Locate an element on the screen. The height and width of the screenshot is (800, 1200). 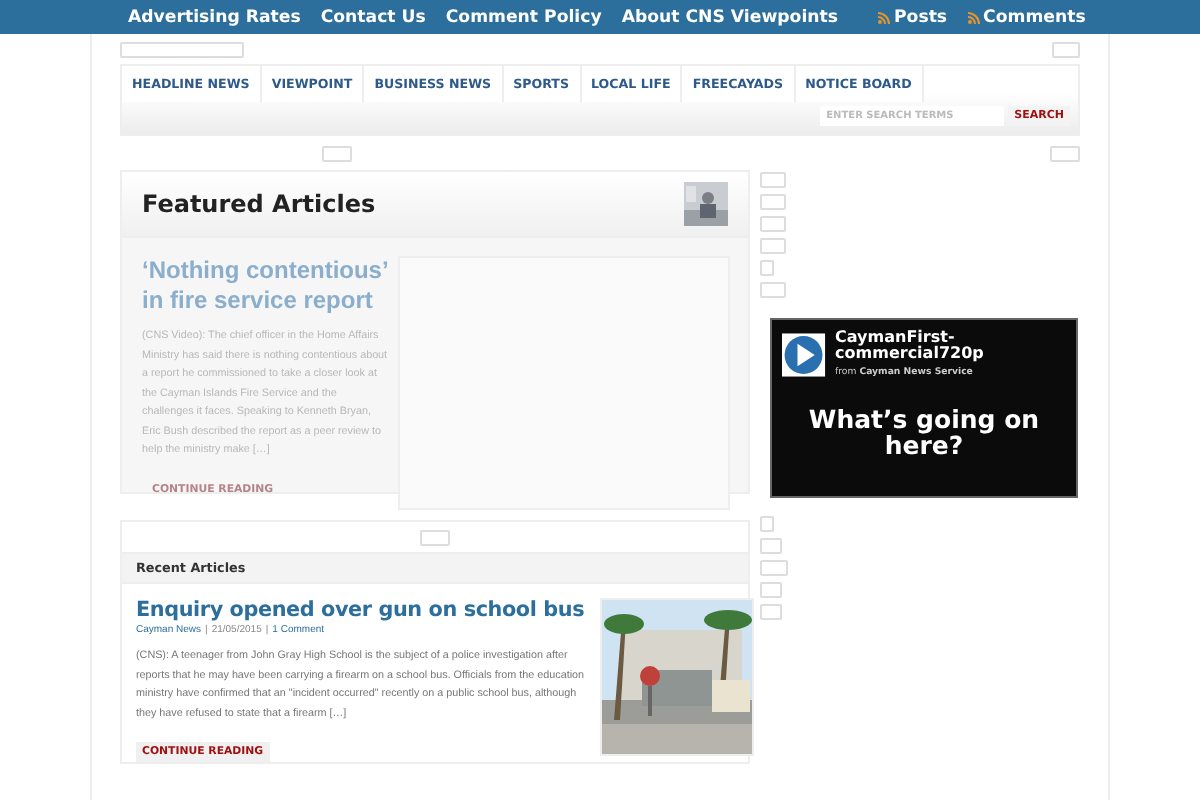
feed-link: Comments is located at coordinates (1026, 17).